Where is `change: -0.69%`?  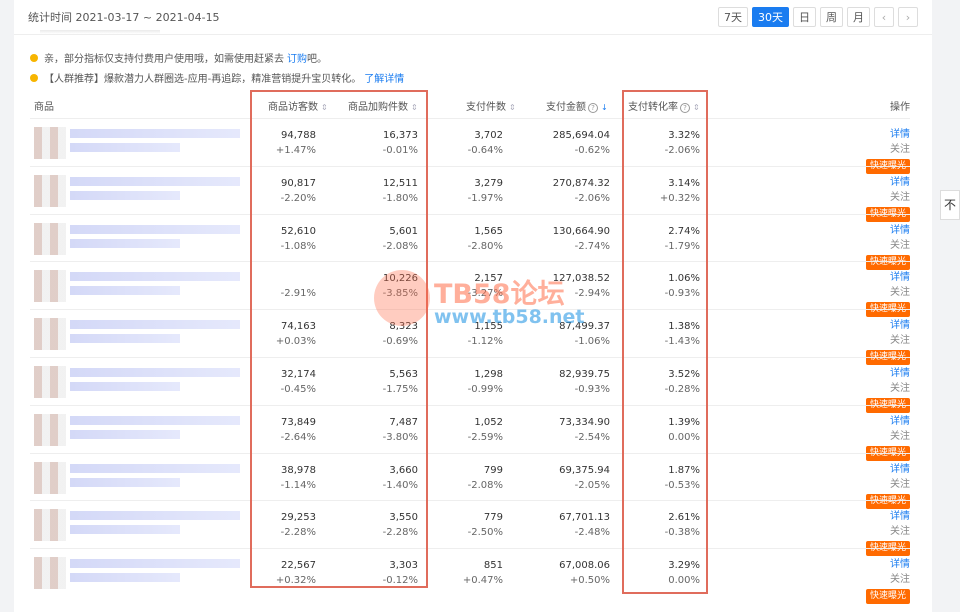
change: -0.69% is located at coordinates (400, 342).